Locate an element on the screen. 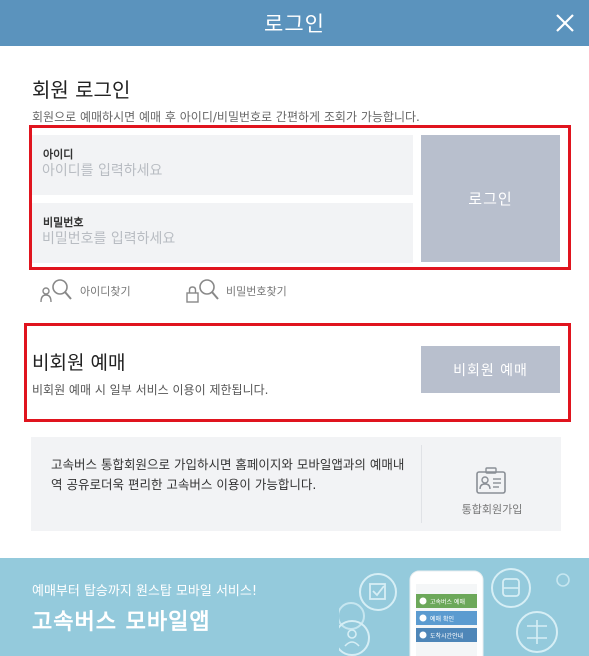 The height and width of the screenshot is (656, 589). phone-menu-1: 고속버스 예매 is located at coordinates (447, 602).